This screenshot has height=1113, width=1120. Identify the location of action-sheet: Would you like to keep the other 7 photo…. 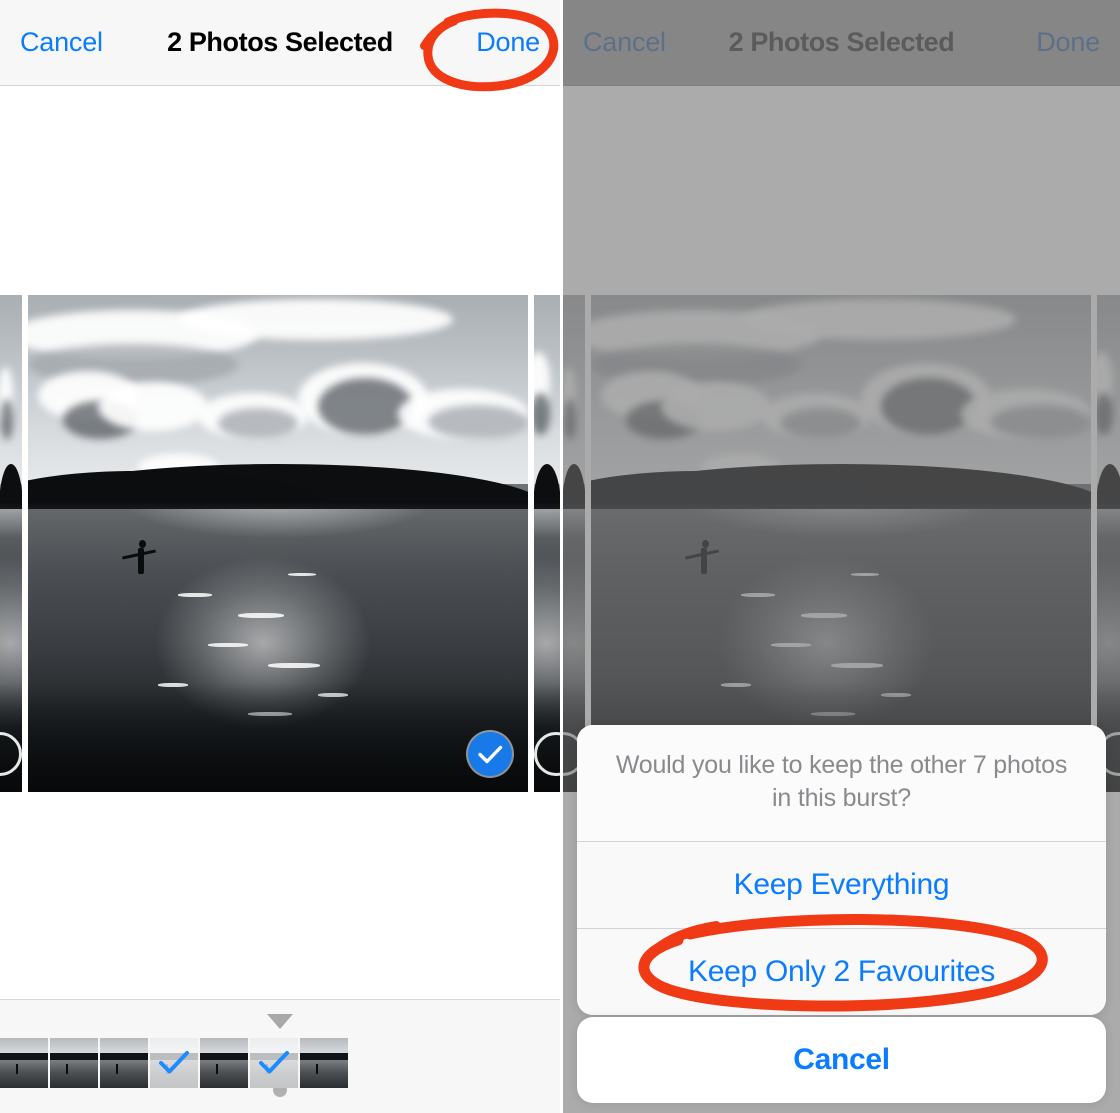
(841, 870).